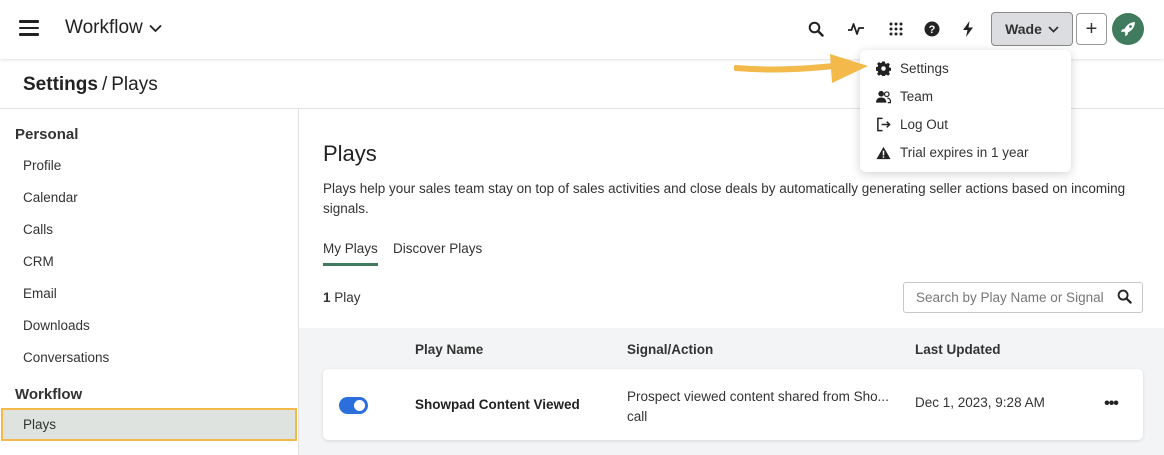 The image size is (1164, 455). Describe the element at coordinates (637, 416) in the screenshot. I see `signal-line-2: call` at that location.